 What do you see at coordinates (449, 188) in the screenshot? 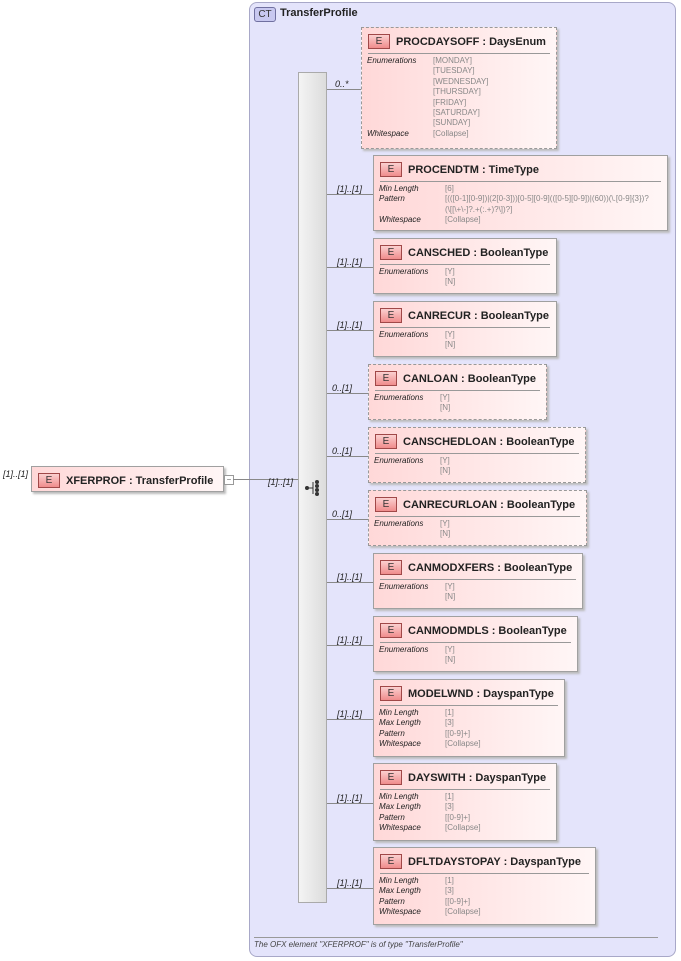
I see `facet-value: [6]` at bounding box center [449, 188].